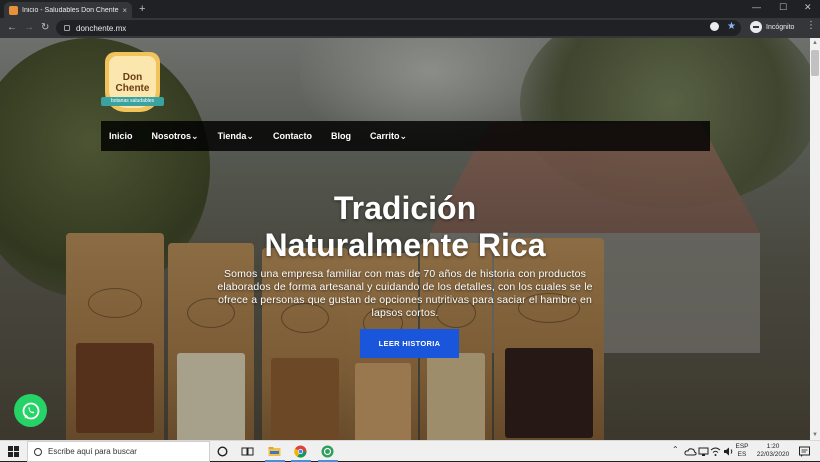 The image size is (820, 462). What do you see at coordinates (236, 136) in the screenshot?
I see `nav-item-tienda: Tienda⌄` at bounding box center [236, 136].